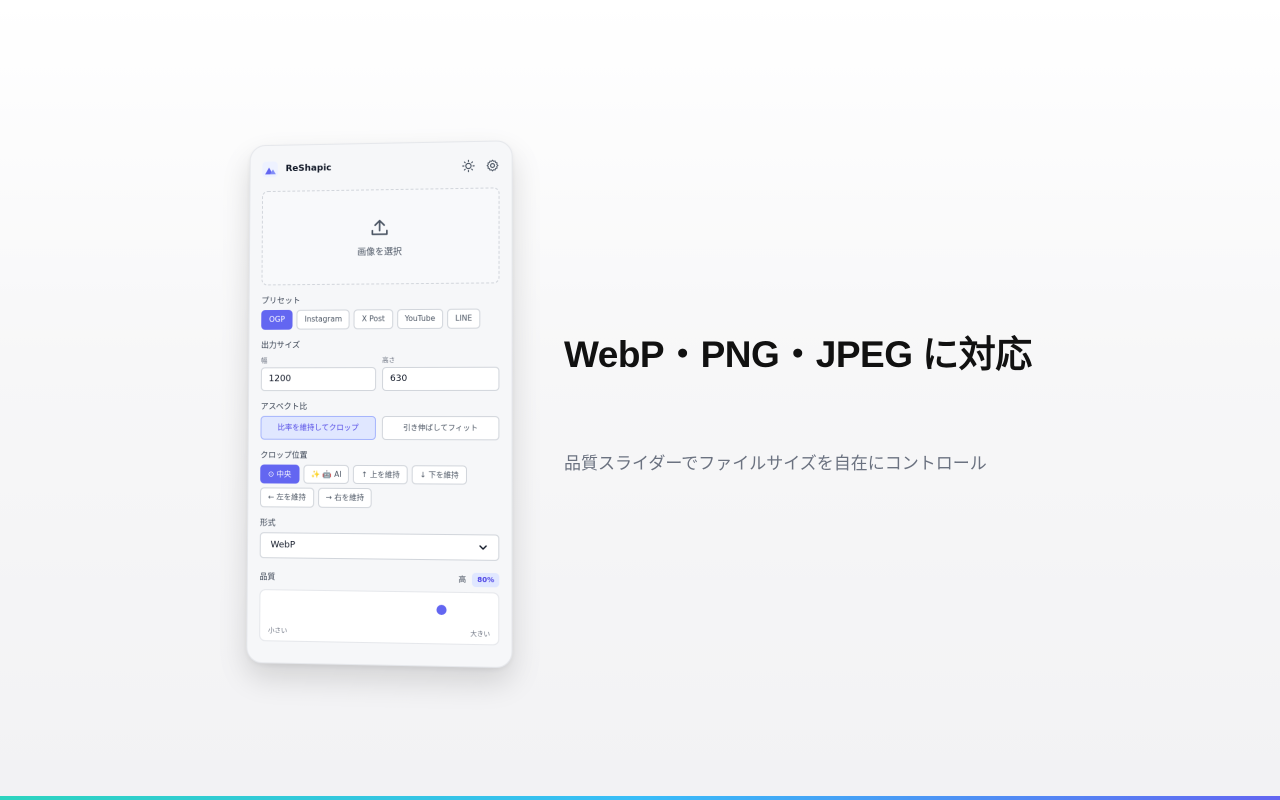  I want to click on crop-bottom-button: ↓ 下を維持, so click(439, 474).